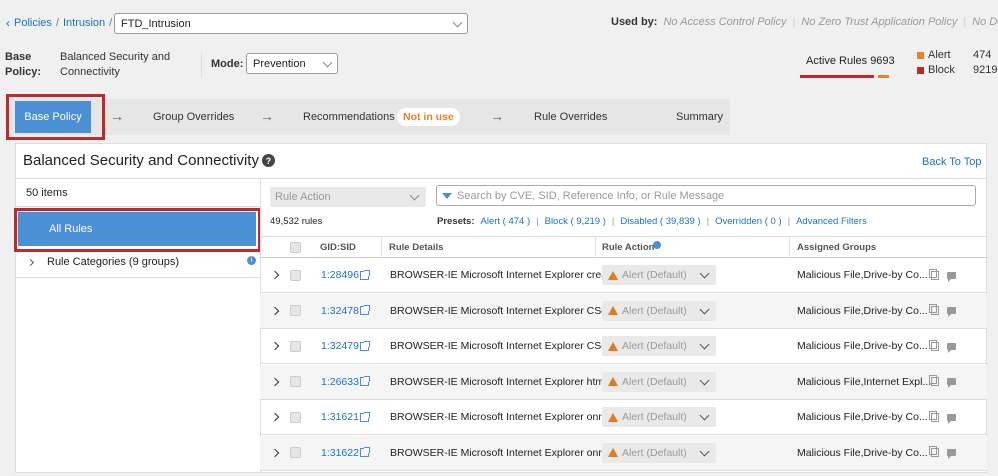  Describe the element at coordinates (570, 117) in the screenshot. I see `step-rule-overrides: Rule Overrides` at that location.